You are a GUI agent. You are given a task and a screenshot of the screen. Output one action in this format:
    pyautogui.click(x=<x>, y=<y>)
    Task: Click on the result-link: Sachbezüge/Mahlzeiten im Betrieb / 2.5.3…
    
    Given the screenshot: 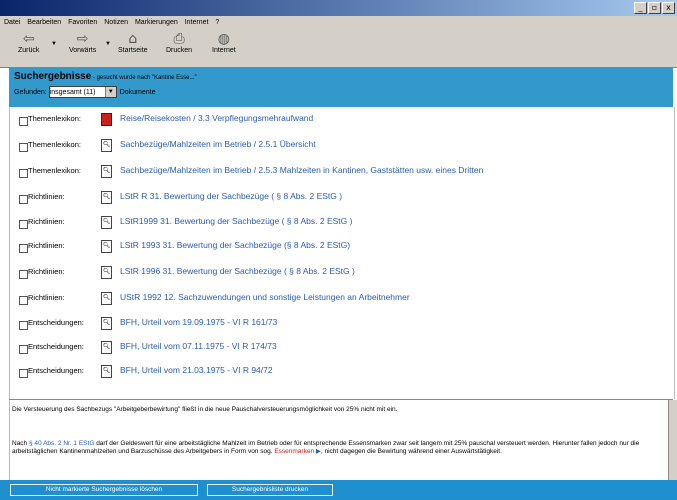 What is the action you would take?
    pyautogui.click(x=301, y=170)
    